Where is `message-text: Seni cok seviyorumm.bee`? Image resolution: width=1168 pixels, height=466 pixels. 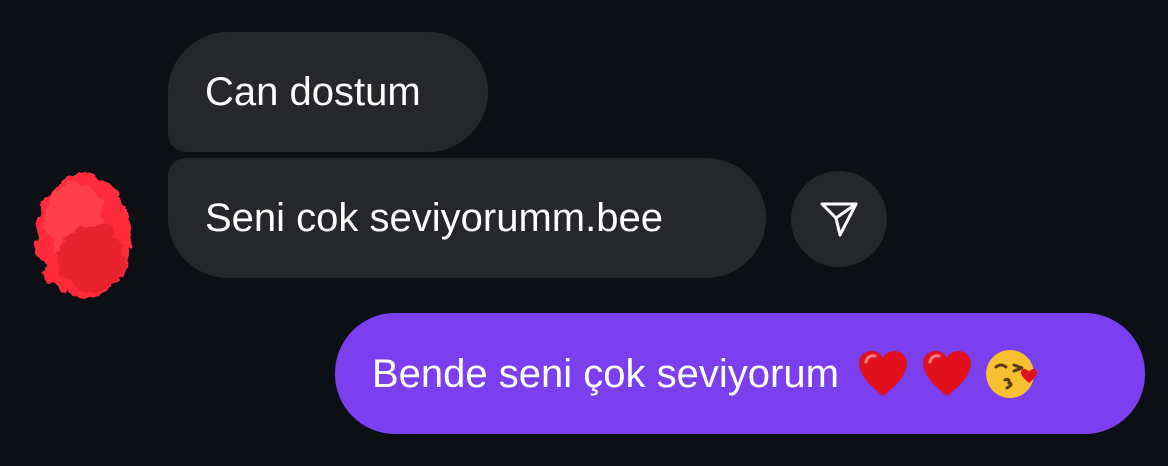
message-text: Seni cok seviyorumm.bee is located at coordinates (434, 218).